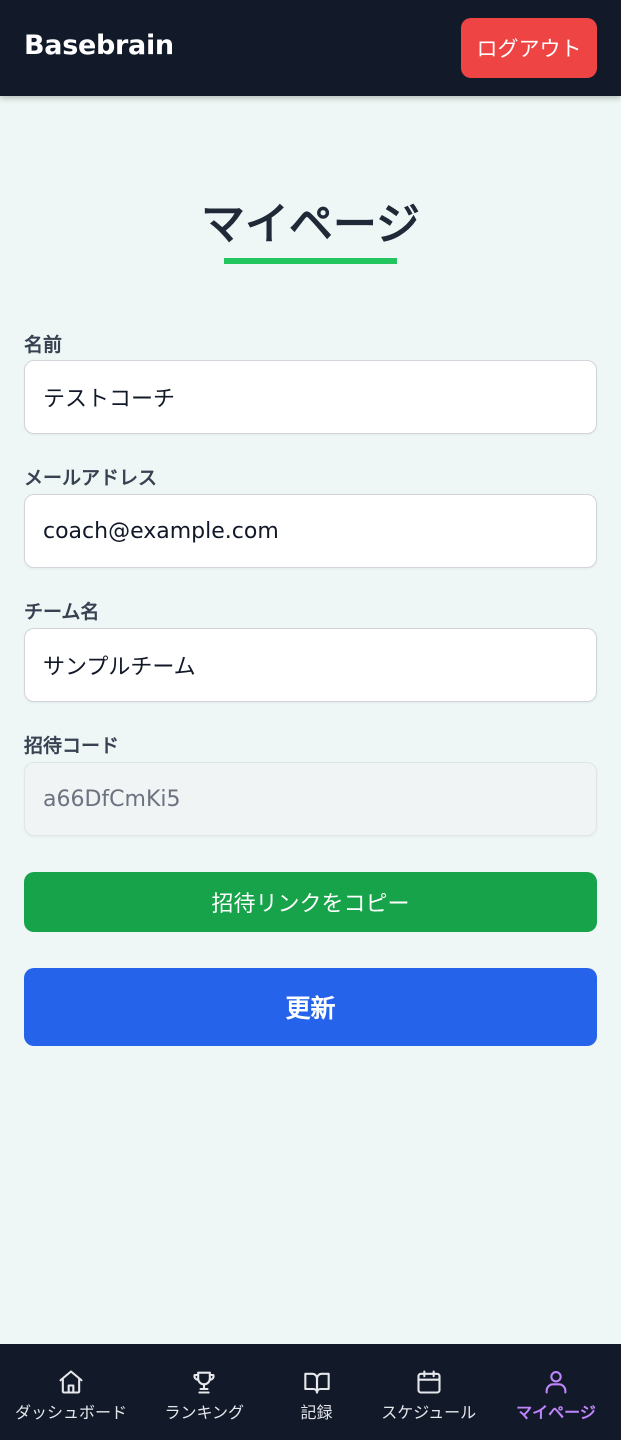 The height and width of the screenshot is (1440, 621). What do you see at coordinates (310, 799) in the screenshot?
I see `invite-code-field` at bounding box center [310, 799].